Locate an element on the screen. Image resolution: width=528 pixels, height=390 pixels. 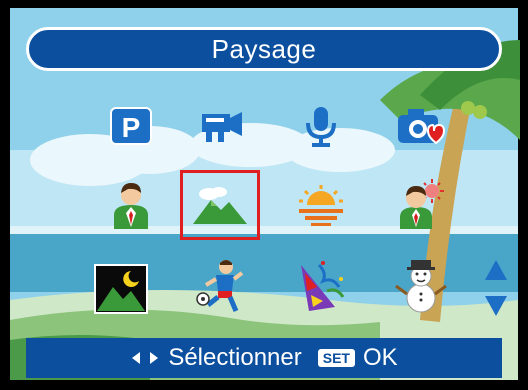
mode-night-scene is located at coordinates (121, 289).